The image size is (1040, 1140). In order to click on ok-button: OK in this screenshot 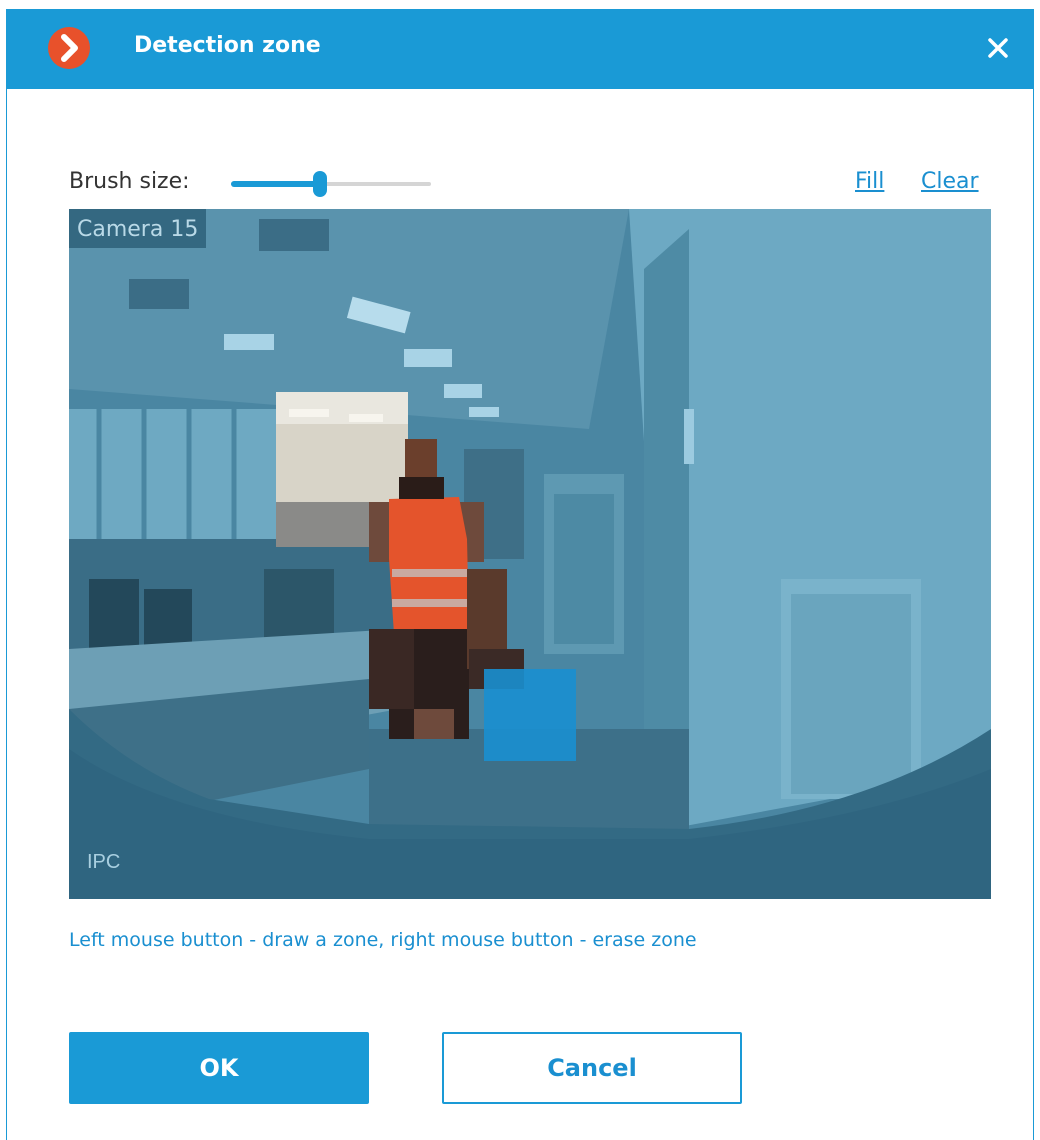, I will do `click(219, 1068)`.